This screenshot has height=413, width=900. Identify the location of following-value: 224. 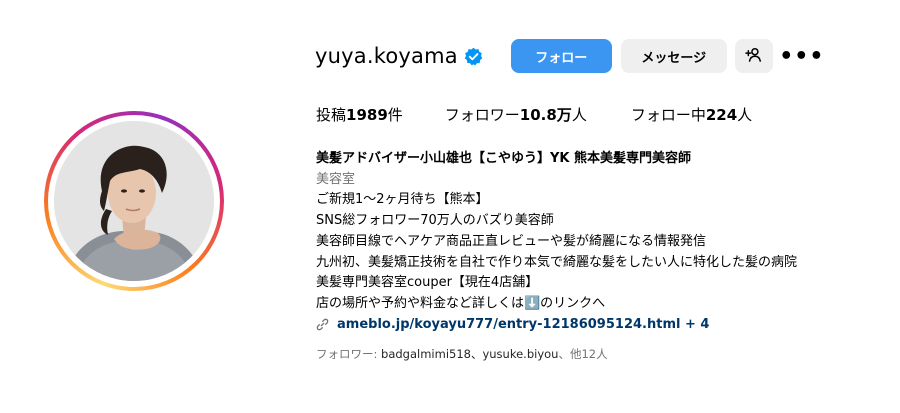
(721, 115).